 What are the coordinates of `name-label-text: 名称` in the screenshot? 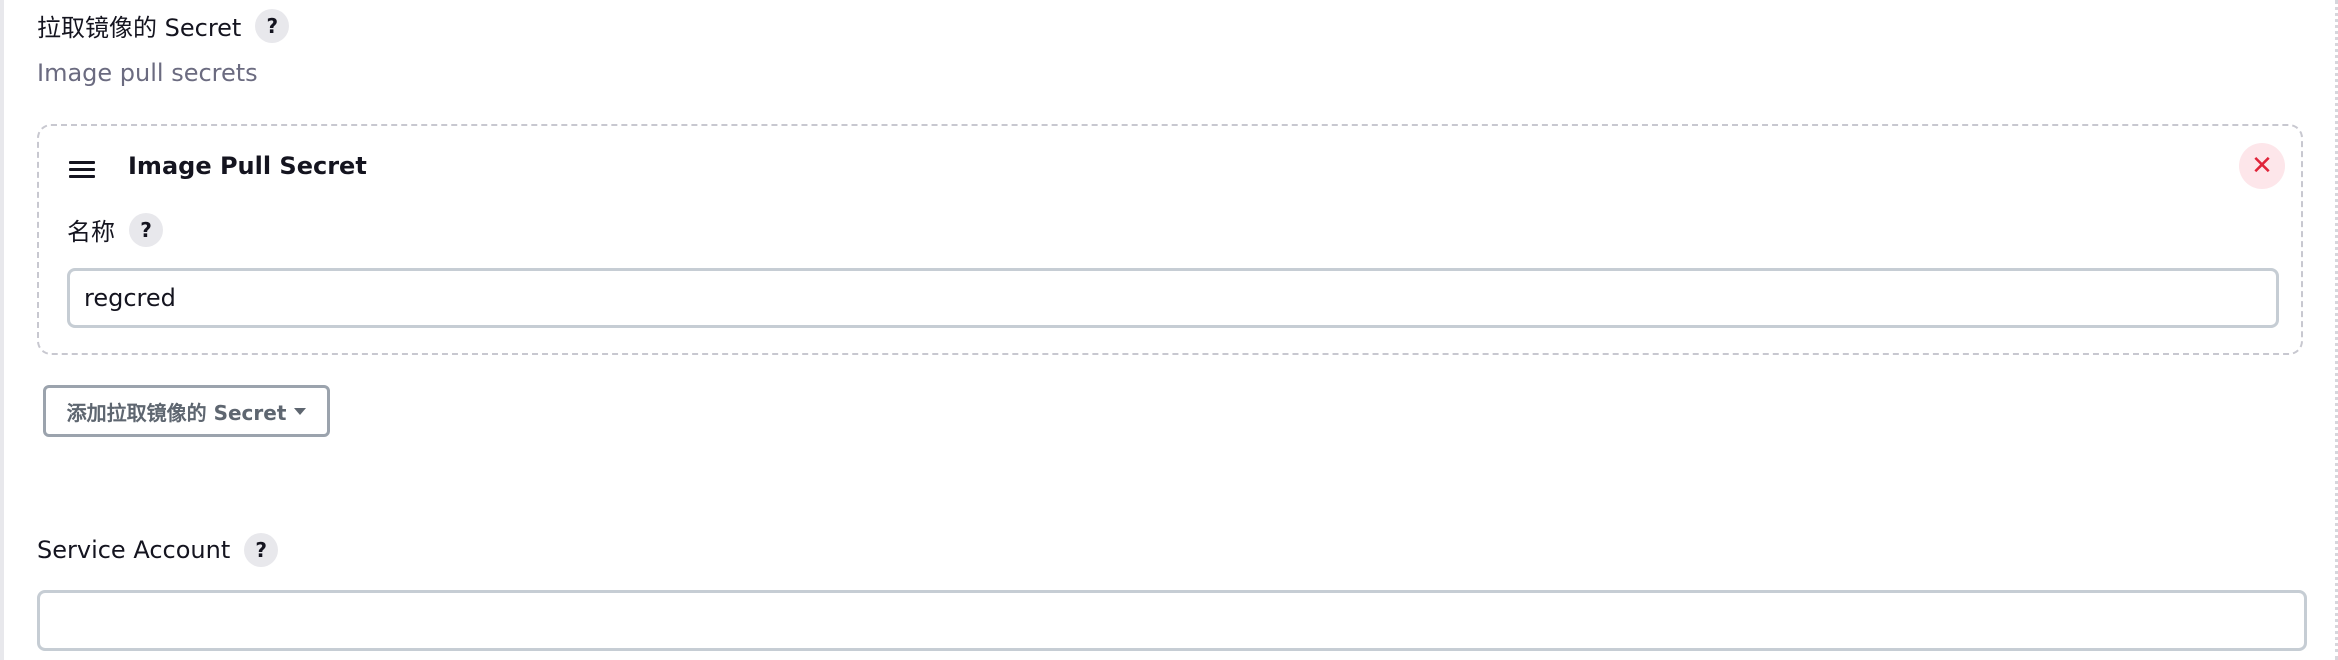 It's located at (91, 232).